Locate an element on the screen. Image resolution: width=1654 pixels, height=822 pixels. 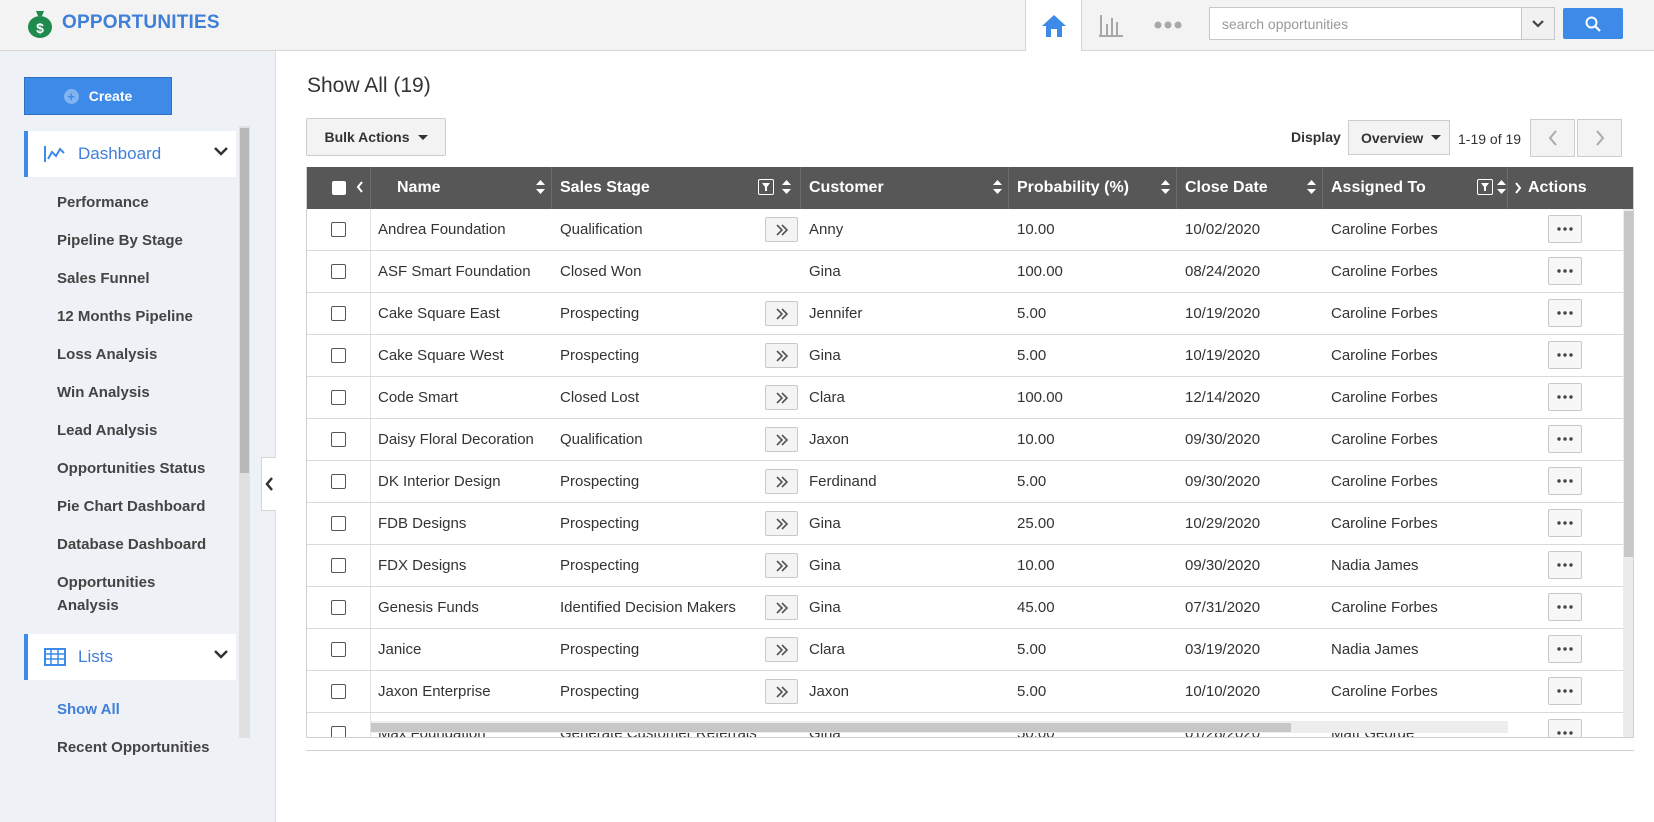
opportunity-name: ASF Smart Foundation is located at coordinates (463, 271).